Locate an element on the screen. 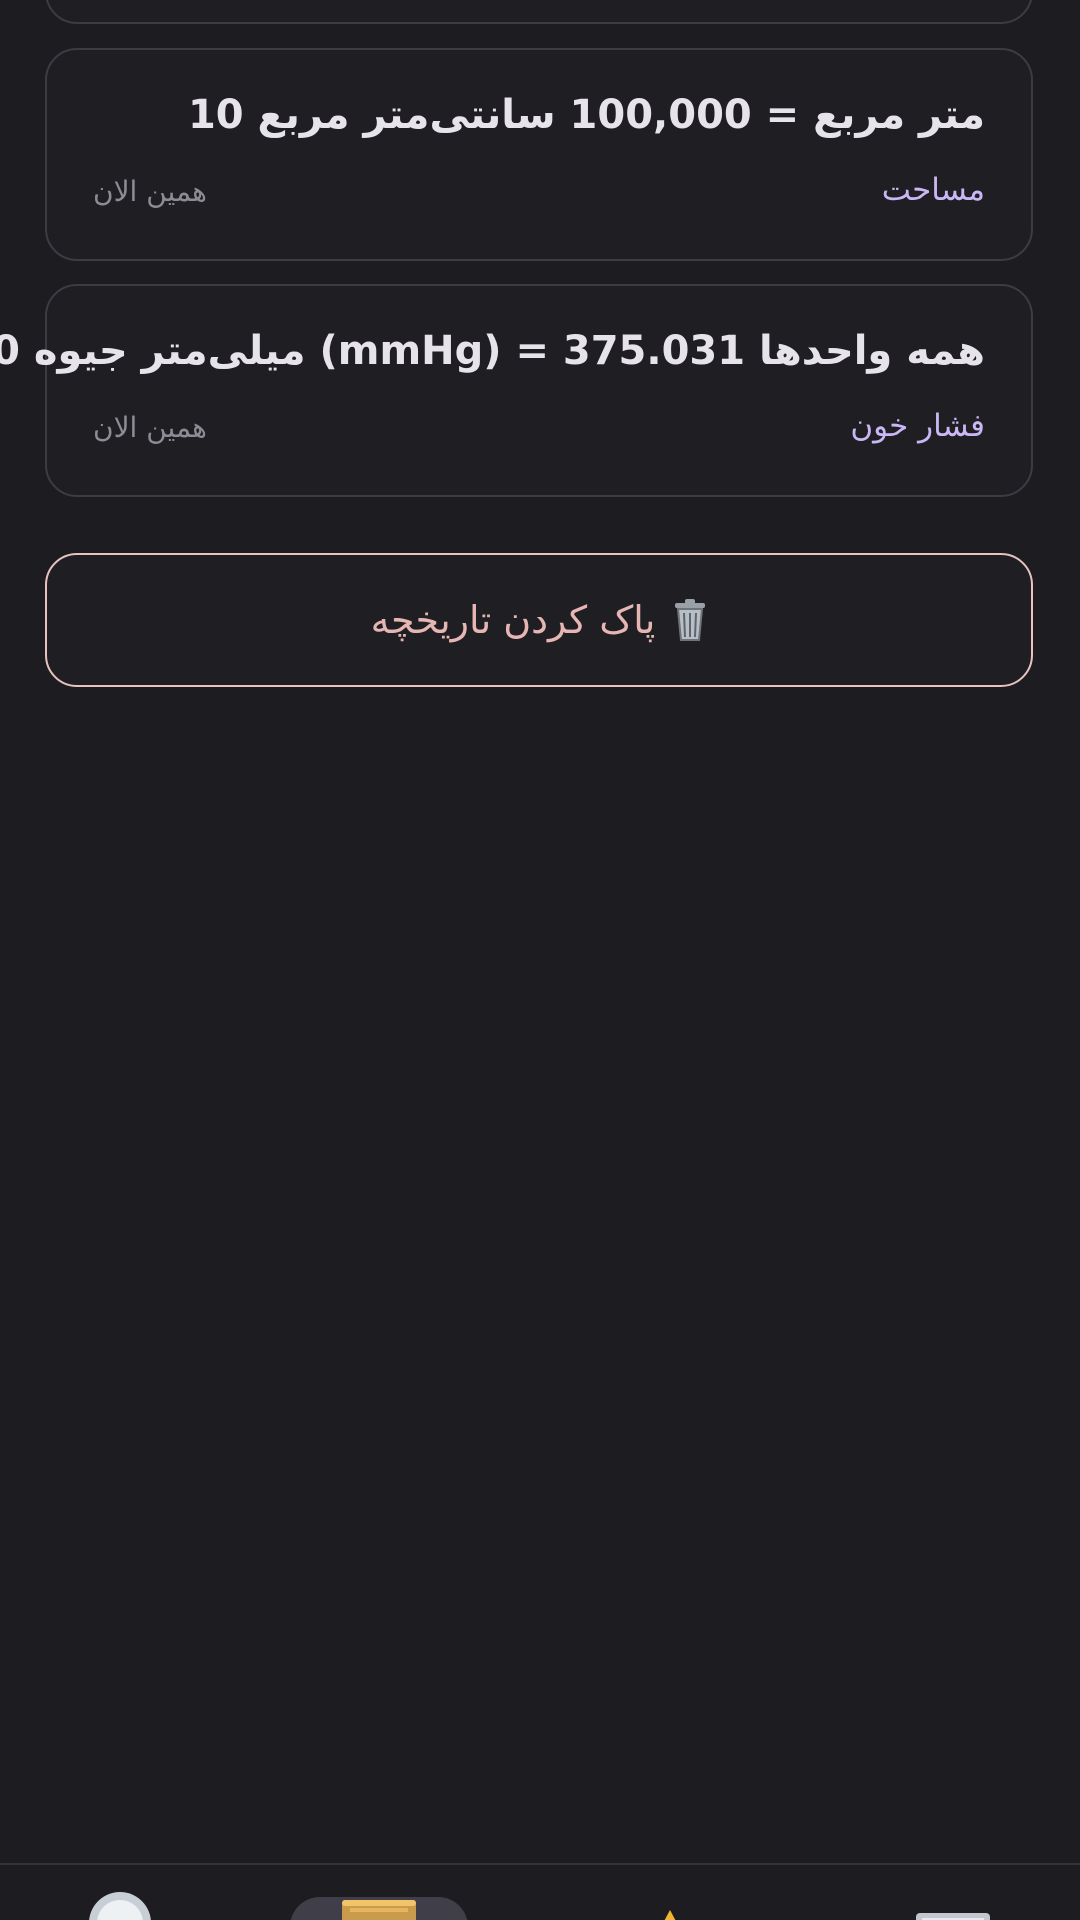 This screenshot has height=1920, width=1080. conversion-category: فشار خون is located at coordinates (917, 426).